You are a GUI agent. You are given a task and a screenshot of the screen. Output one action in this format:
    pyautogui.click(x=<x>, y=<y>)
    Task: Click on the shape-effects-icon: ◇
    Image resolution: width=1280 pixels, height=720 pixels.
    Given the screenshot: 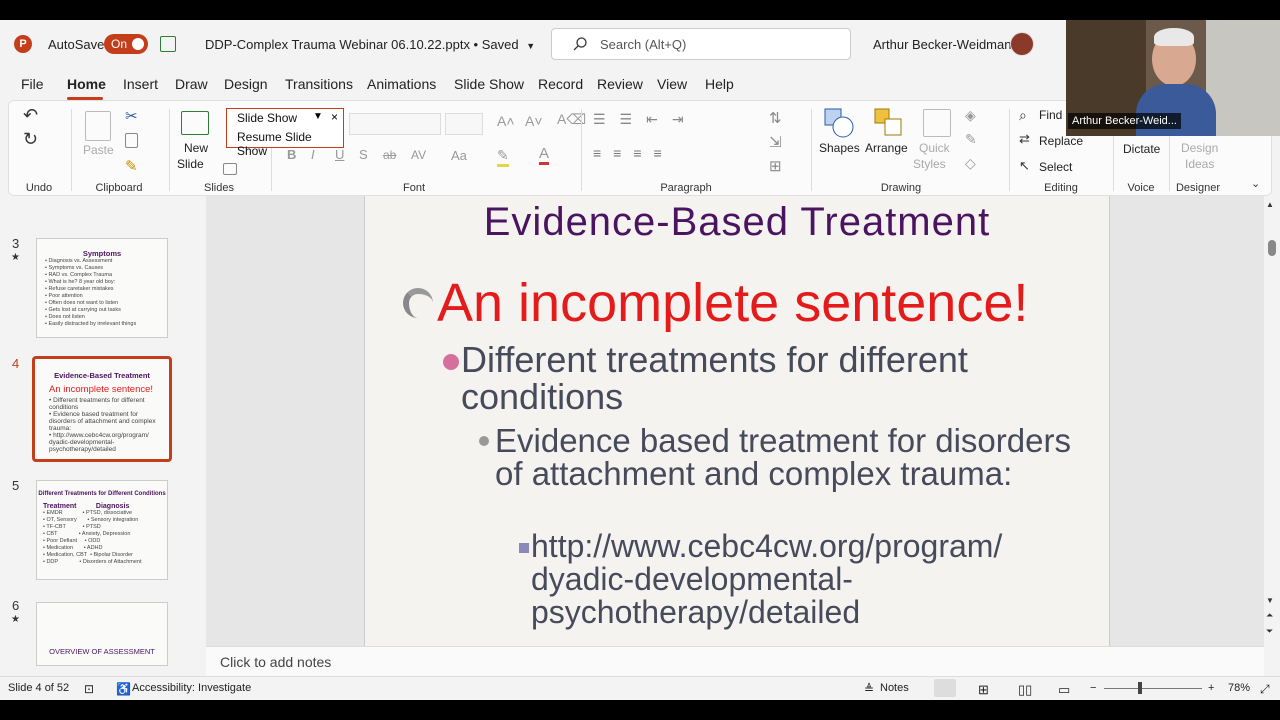 What is the action you would take?
    pyautogui.click(x=970, y=163)
    